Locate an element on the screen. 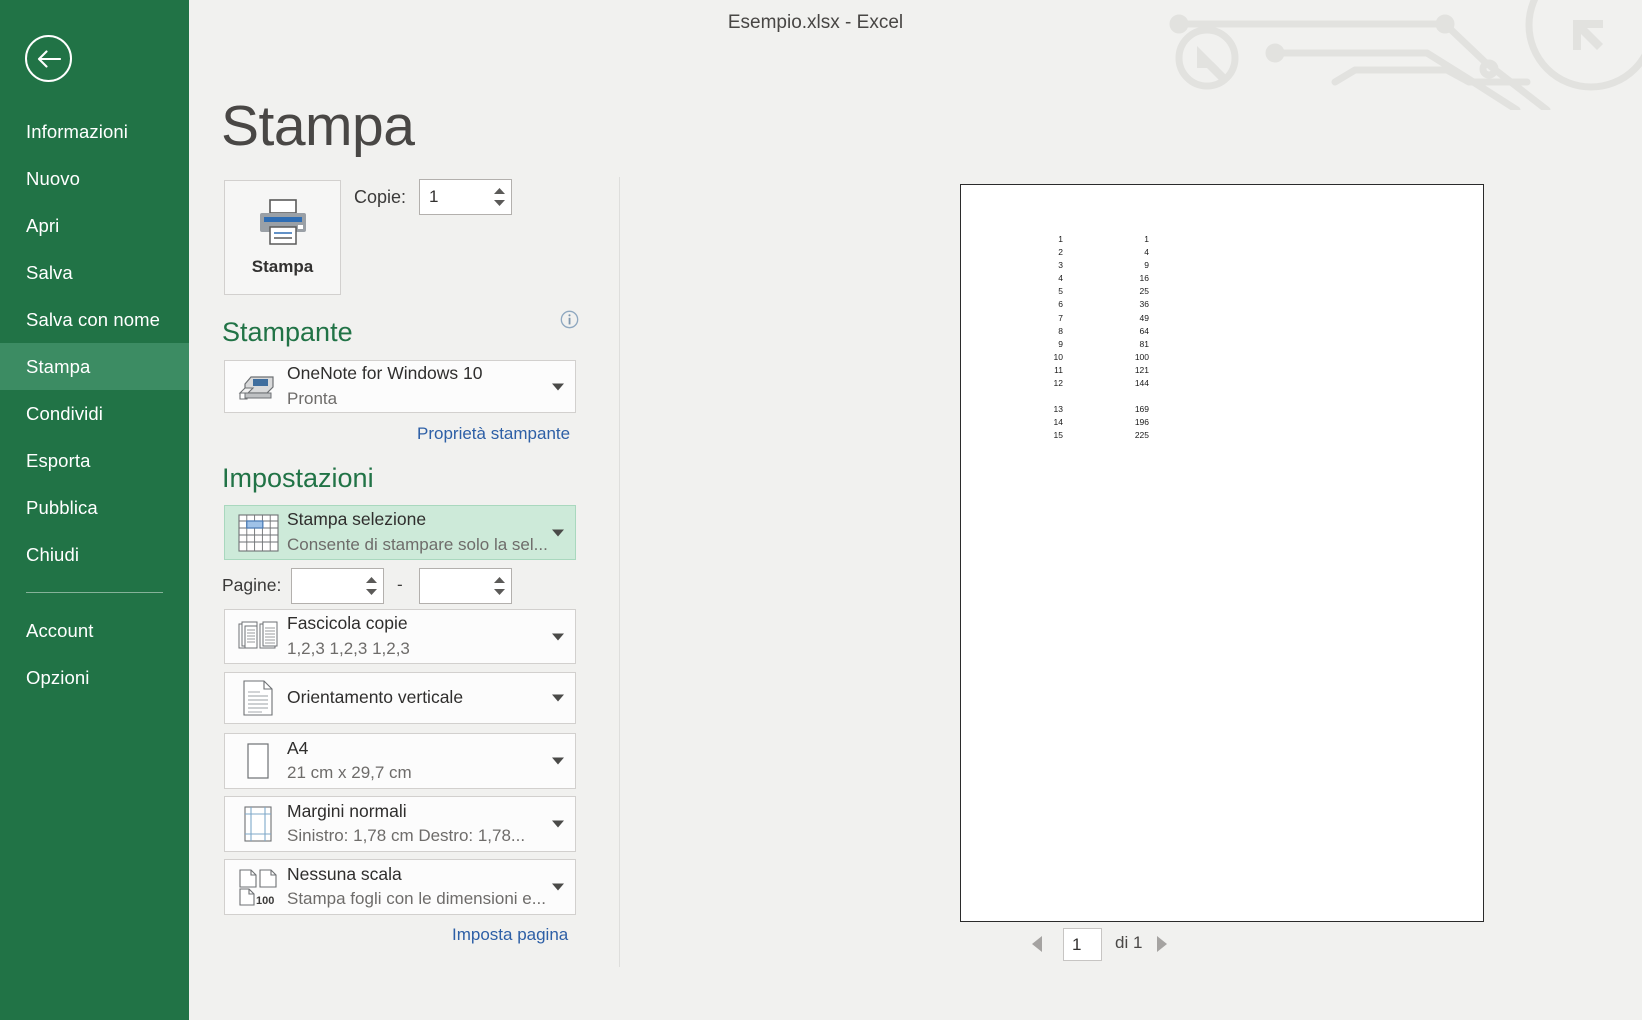 The height and width of the screenshot is (1020, 1642). sheet-cell-number: 9 is located at coordinates (1060, 343).